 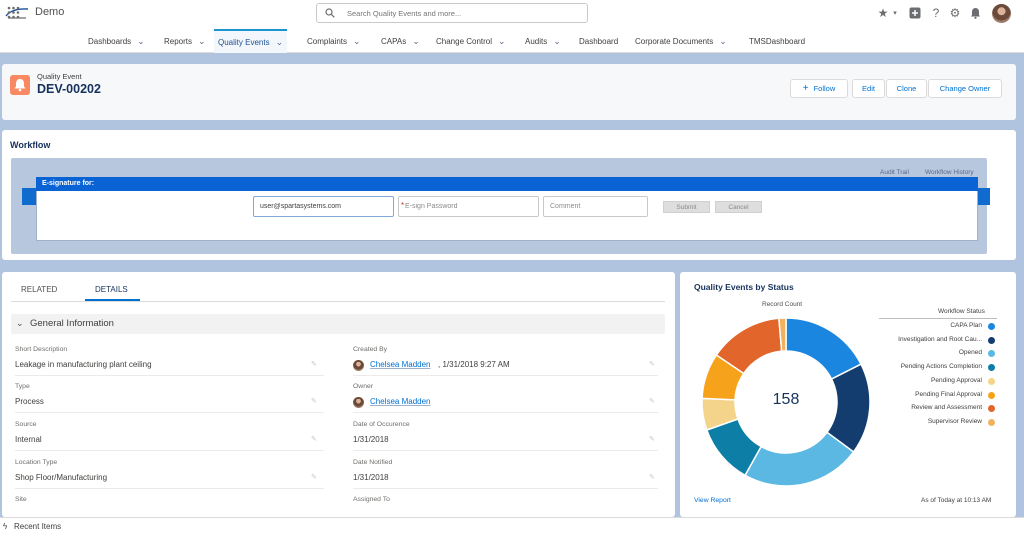 What do you see at coordinates (381, 424) in the screenshot?
I see `field-label: Date of Occurence` at bounding box center [381, 424].